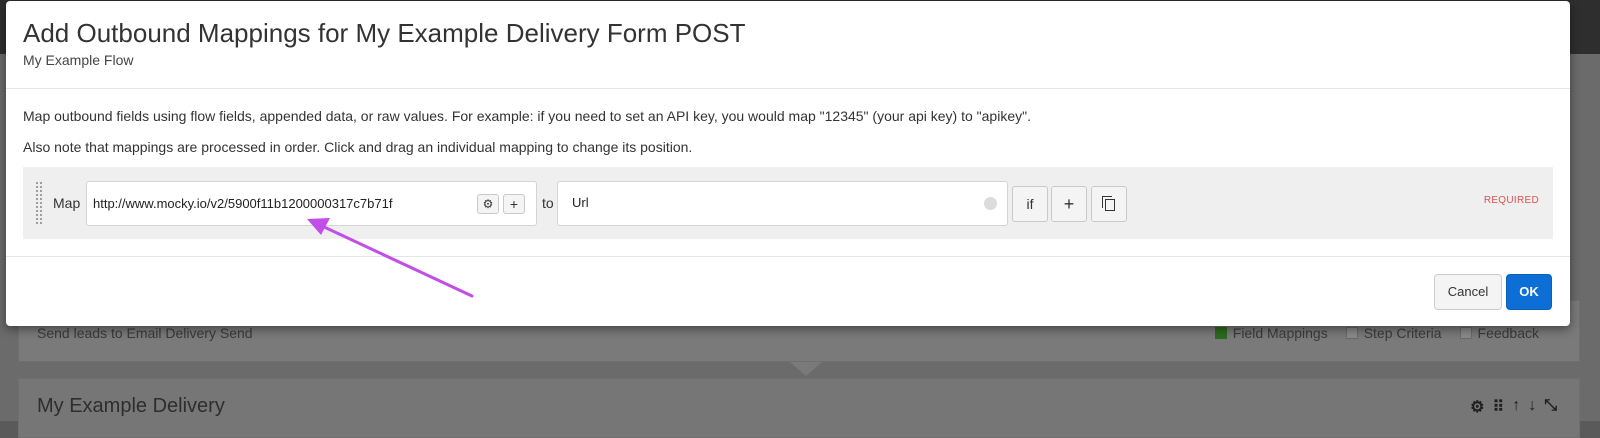  Describe the element at coordinates (514, 204) in the screenshot. I see `source-add-button: +` at that location.